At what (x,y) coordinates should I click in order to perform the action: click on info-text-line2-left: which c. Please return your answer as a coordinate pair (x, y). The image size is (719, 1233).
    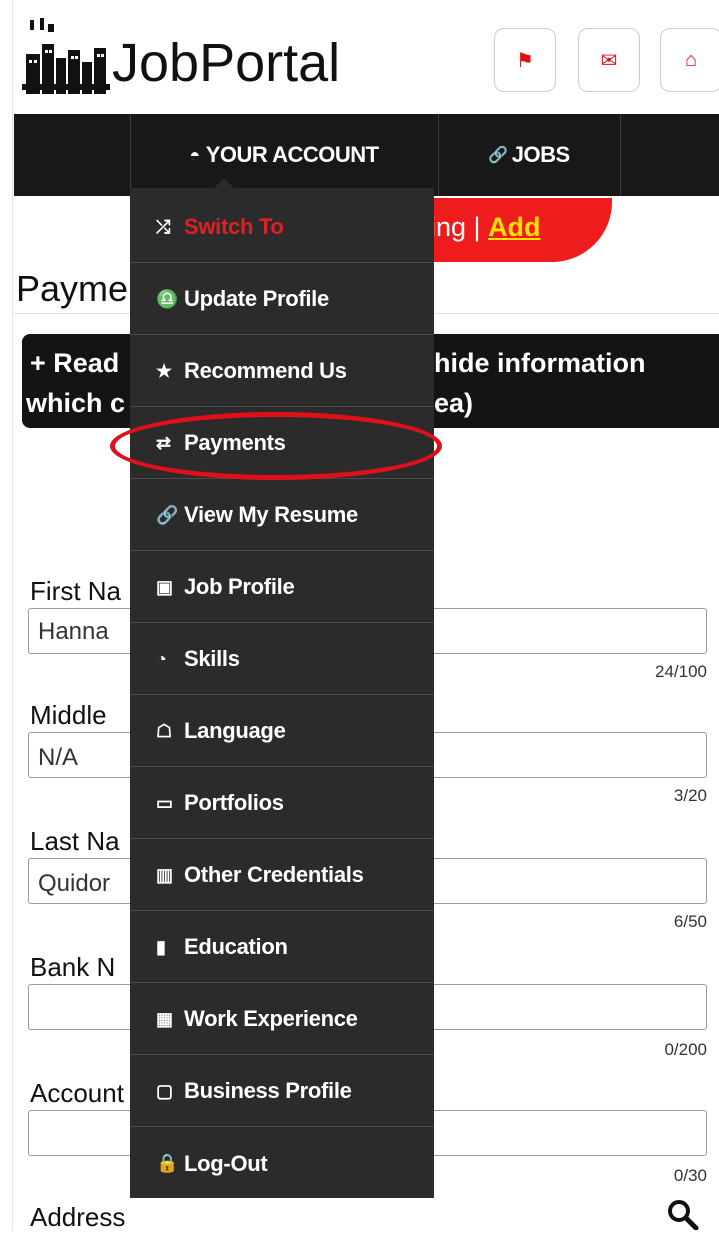
    Looking at the image, I should click on (76, 403).